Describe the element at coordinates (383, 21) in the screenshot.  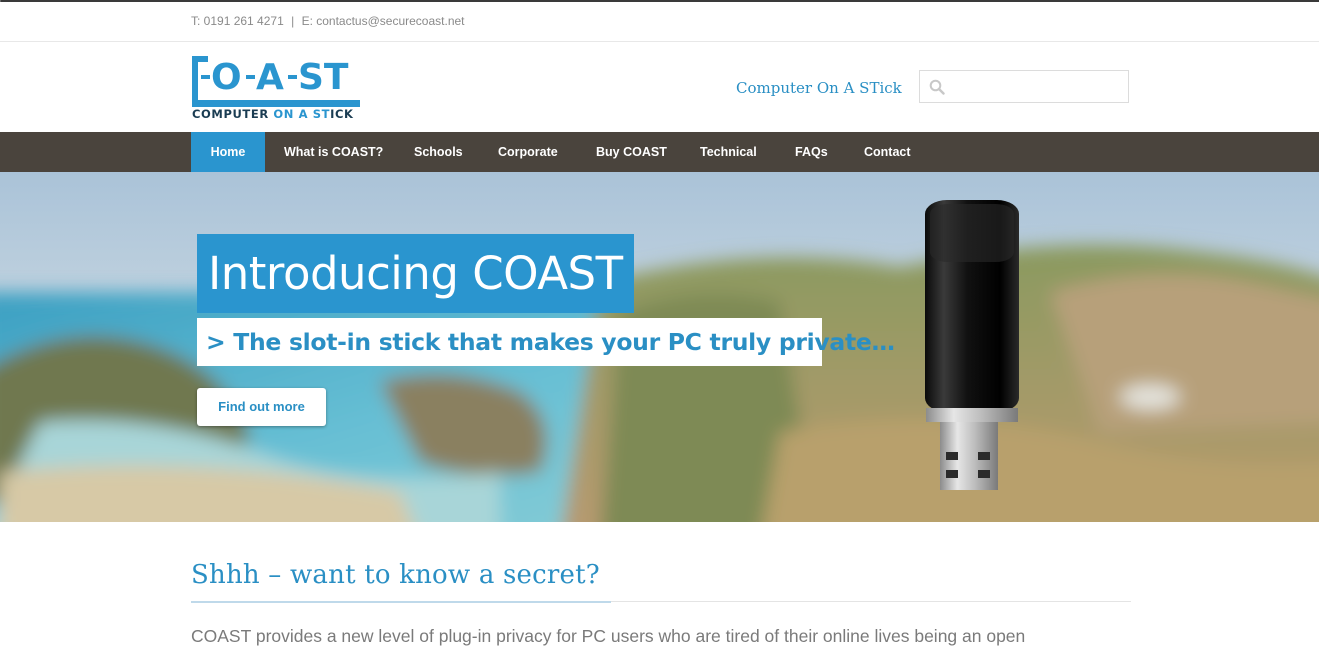
I see `email-address: E: contactus@securecoast.net` at that location.